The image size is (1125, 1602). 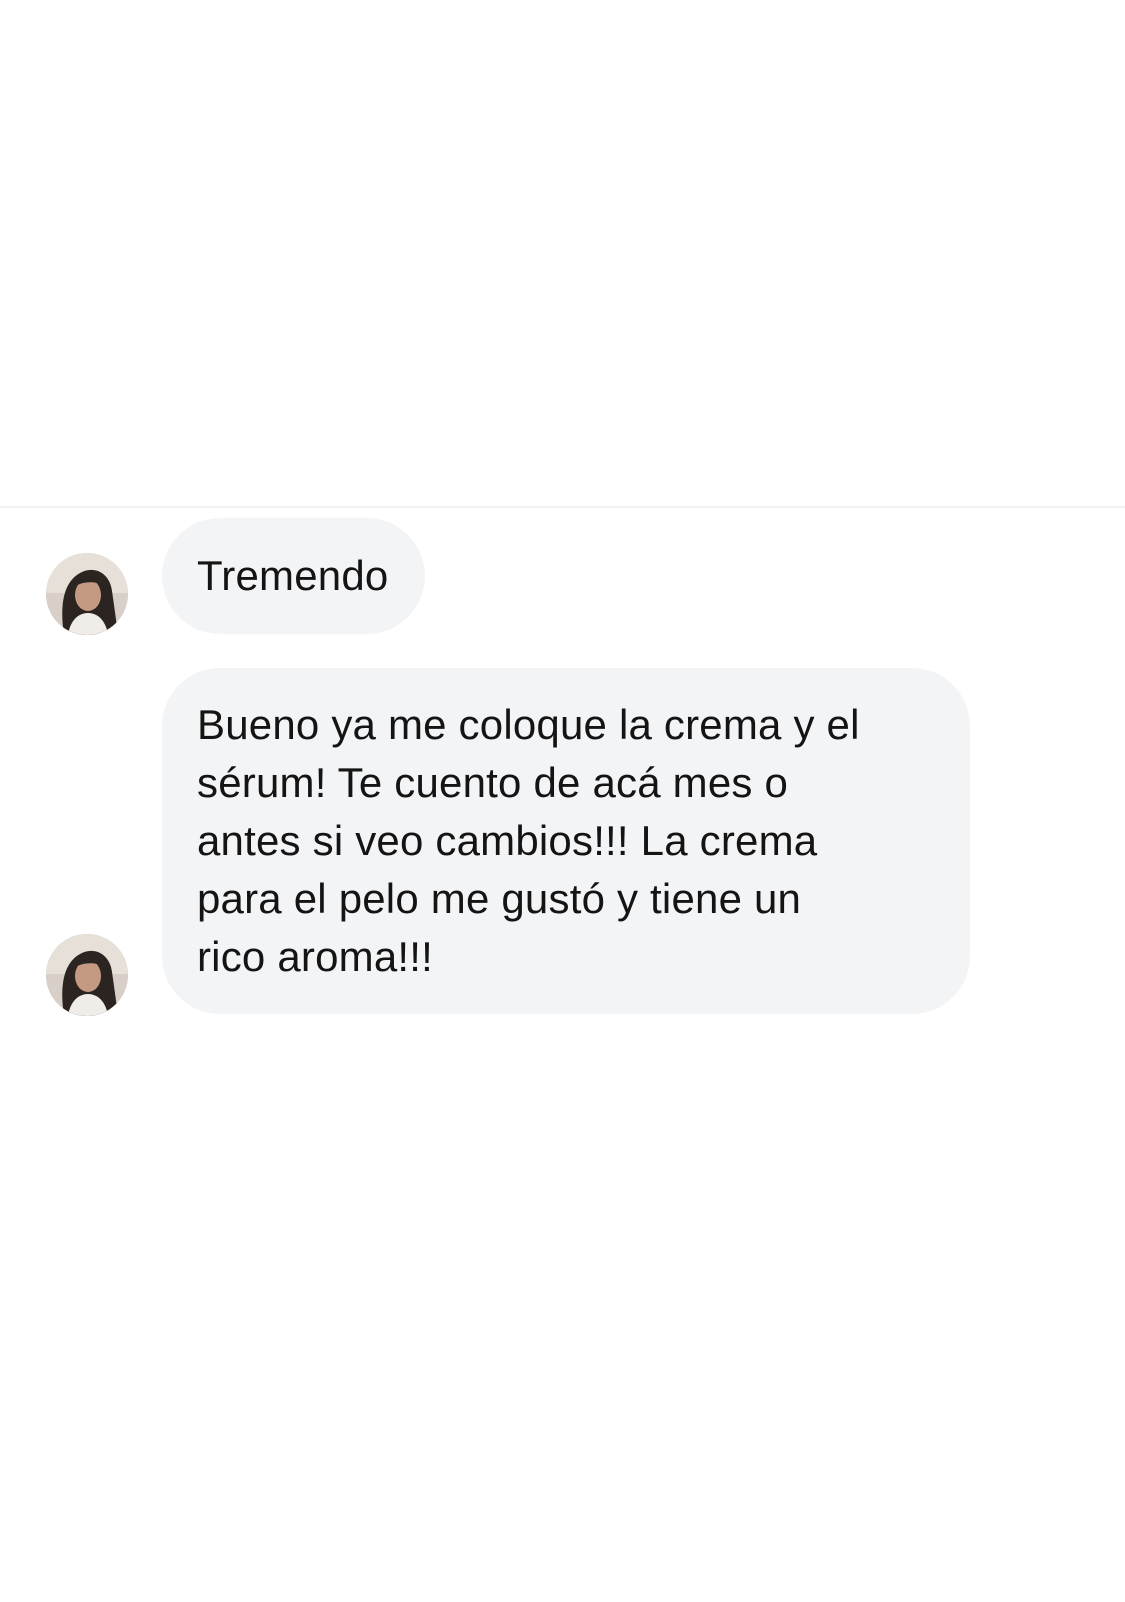 I want to click on message-text-line: para el pelo me gustó y tiene un, so click(x=499, y=898).